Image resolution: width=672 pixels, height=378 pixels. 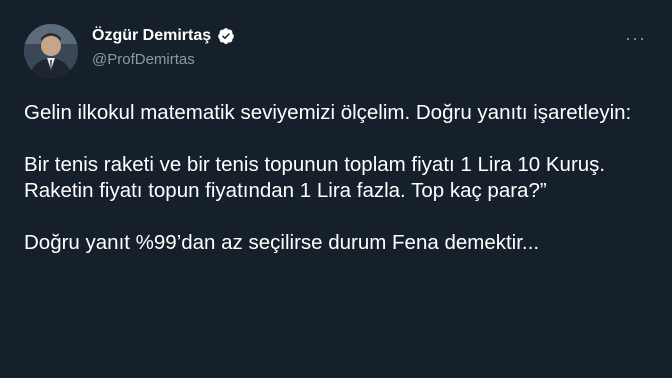 What do you see at coordinates (226, 36) in the screenshot?
I see `verified-badge-icon` at bounding box center [226, 36].